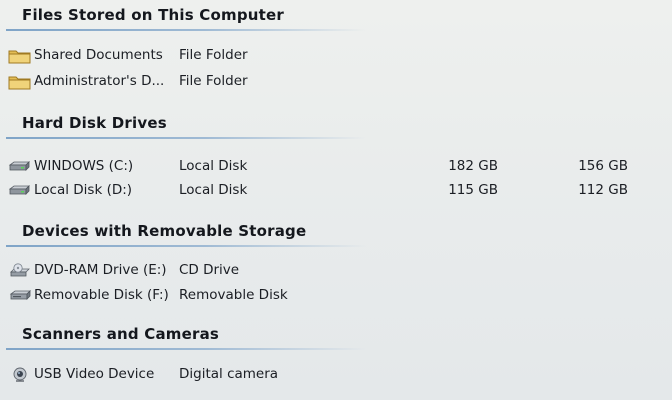 Image resolution: width=672 pixels, height=400 pixels. What do you see at coordinates (98, 55) in the screenshot?
I see `item-name: Shared Documents` at bounding box center [98, 55].